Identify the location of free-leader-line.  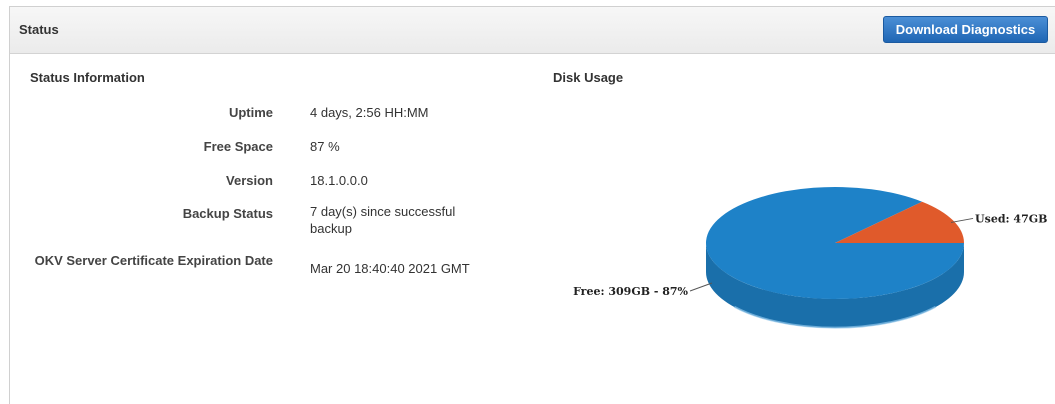
(701, 287).